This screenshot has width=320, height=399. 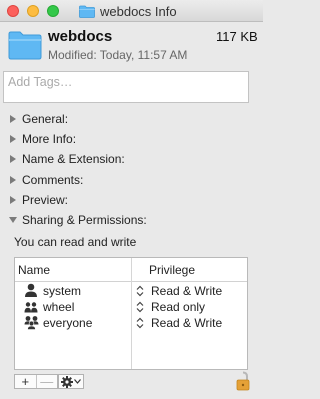 I want to click on user-name: wheel, so click(x=59, y=307).